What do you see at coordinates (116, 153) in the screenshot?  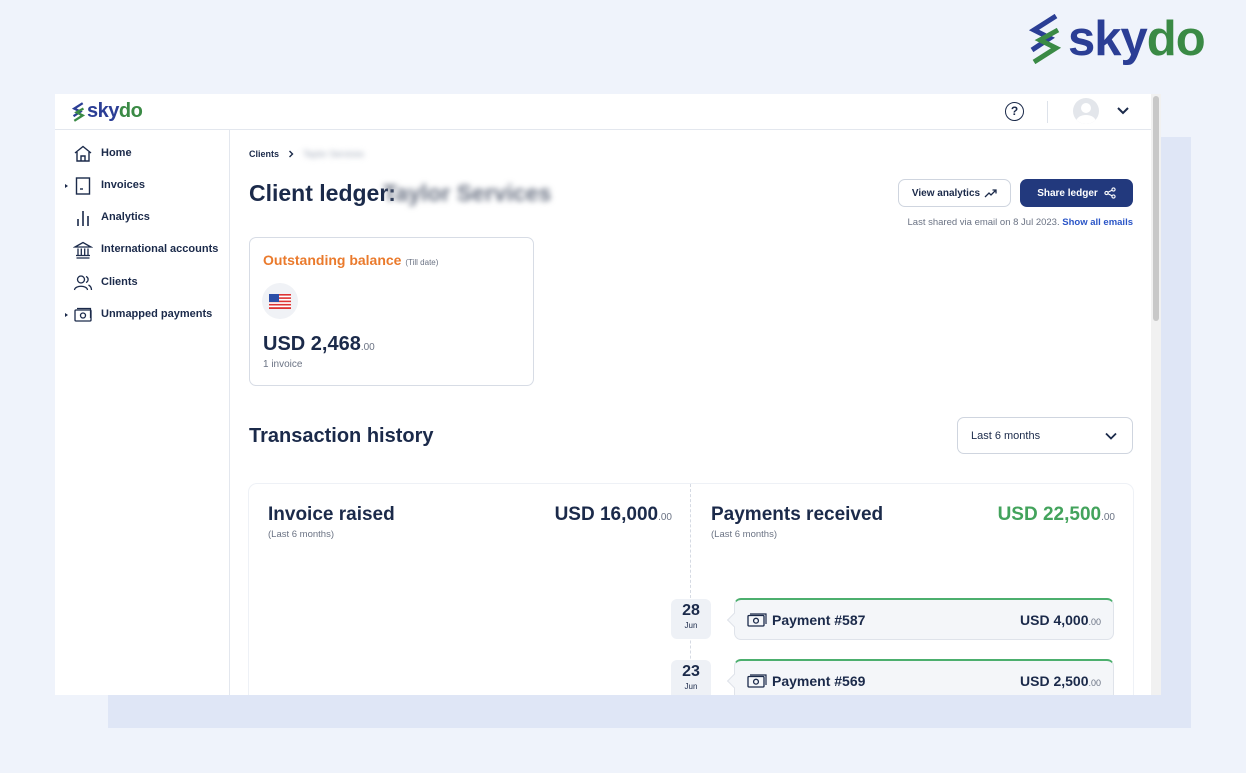 I see `sidebar-item-label: Home` at bounding box center [116, 153].